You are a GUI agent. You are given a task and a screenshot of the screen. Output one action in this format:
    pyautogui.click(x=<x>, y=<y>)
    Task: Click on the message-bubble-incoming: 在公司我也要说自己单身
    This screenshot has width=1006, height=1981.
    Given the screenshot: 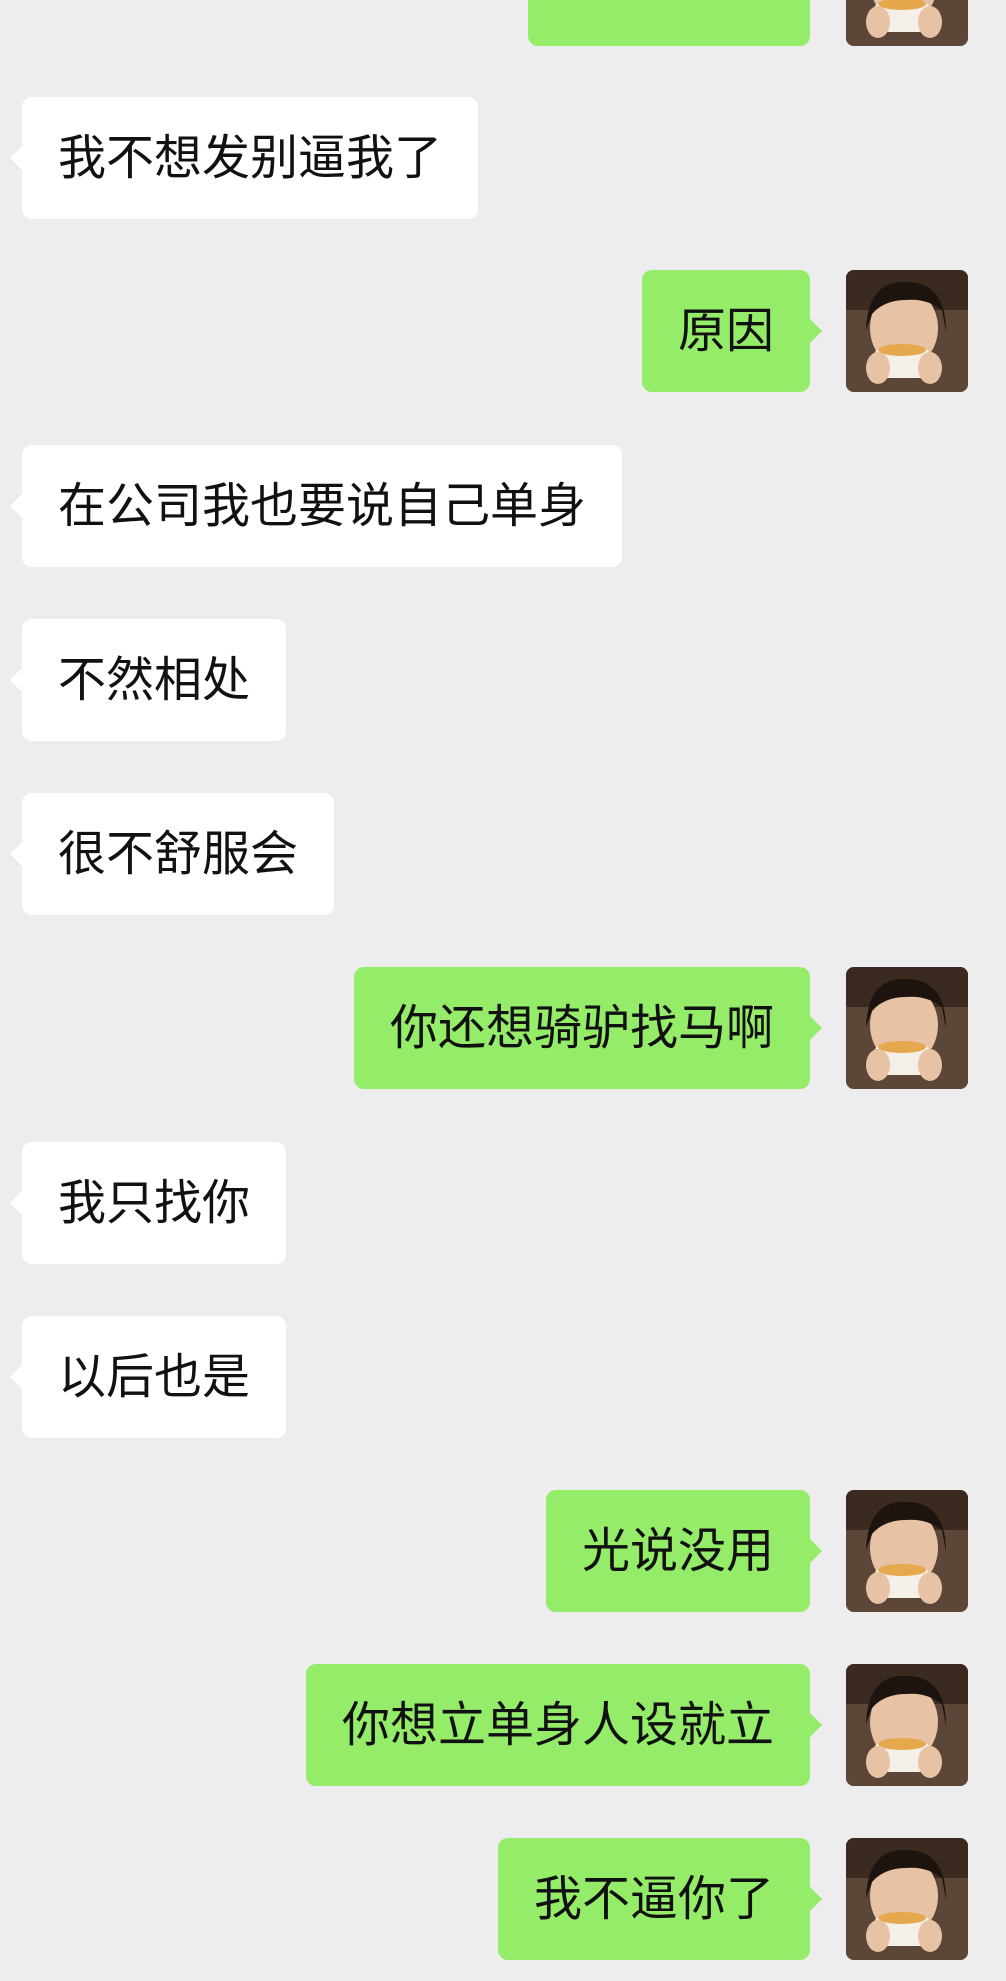 What is the action you would take?
    pyautogui.click(x=316, y=506)
    